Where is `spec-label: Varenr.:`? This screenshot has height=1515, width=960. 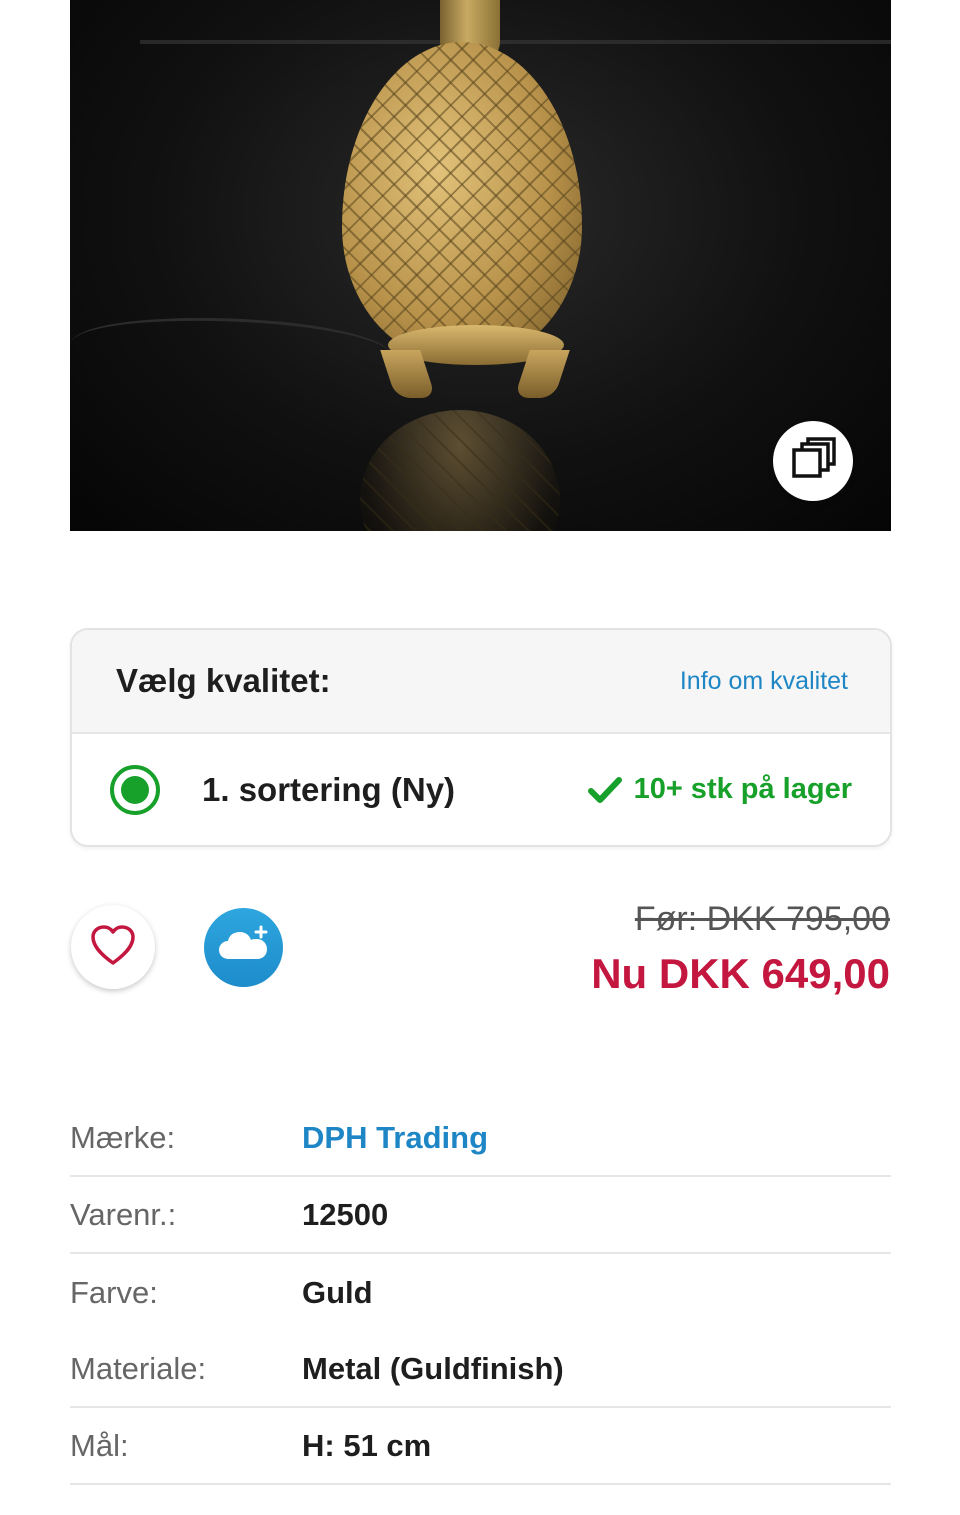 spec-label: Varenr.: is located at coordinates (123, 1214).